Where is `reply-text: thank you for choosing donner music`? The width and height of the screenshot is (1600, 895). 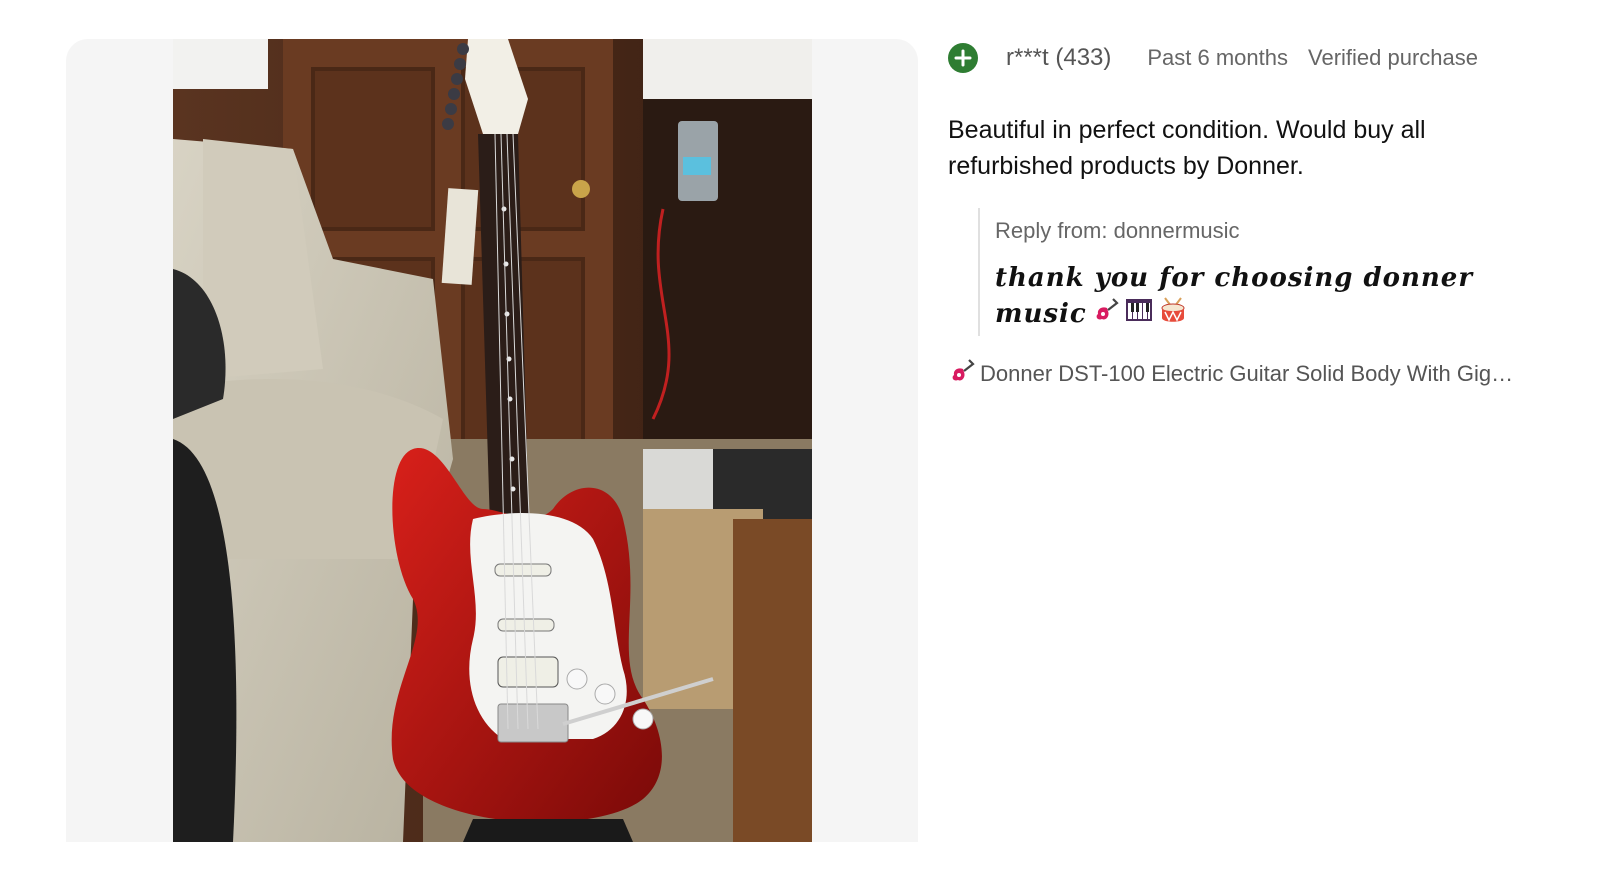
reply-text: thank you for choosing donner music is located at coordinates (1234, 296).